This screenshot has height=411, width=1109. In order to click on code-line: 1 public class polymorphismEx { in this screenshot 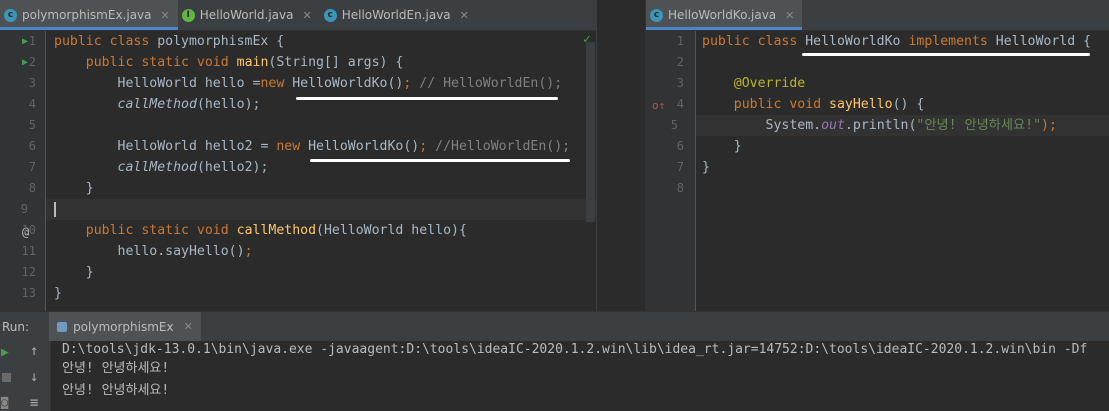, I will do `click(312, 41)`.